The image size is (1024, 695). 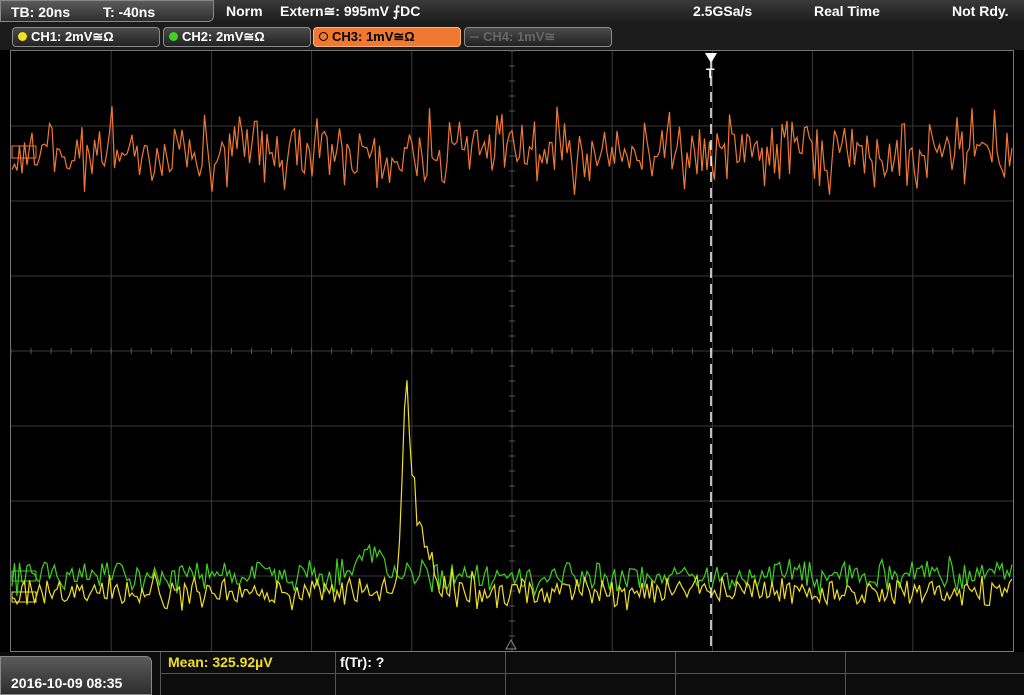 I want to click on trigger-marker-label: T, so click(x=710, y=73).